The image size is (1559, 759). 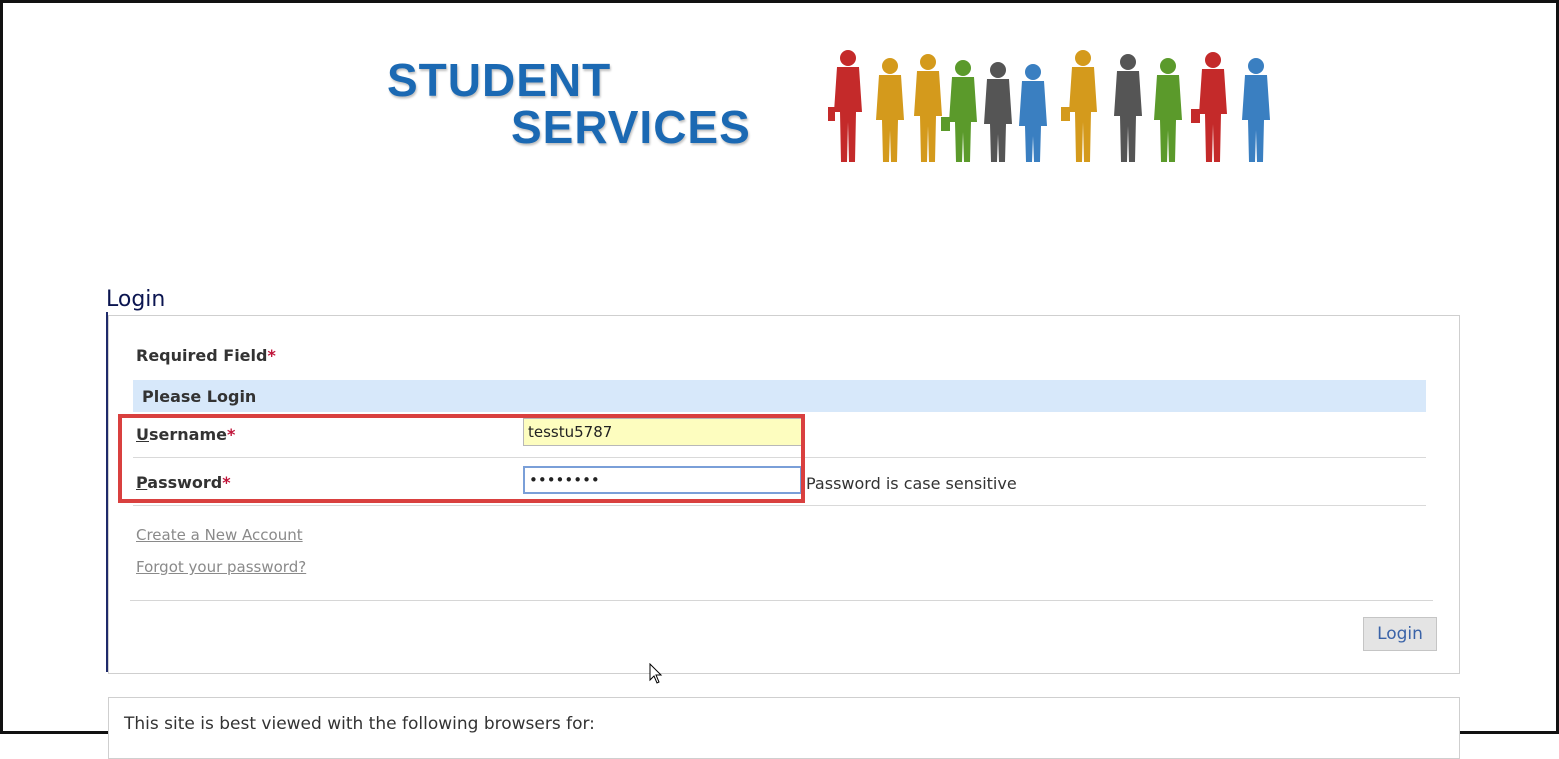 What do you see at coordinates (781, 600) in the screenshot?
I see `form-footer-divider` at bounding box center [781, 600].